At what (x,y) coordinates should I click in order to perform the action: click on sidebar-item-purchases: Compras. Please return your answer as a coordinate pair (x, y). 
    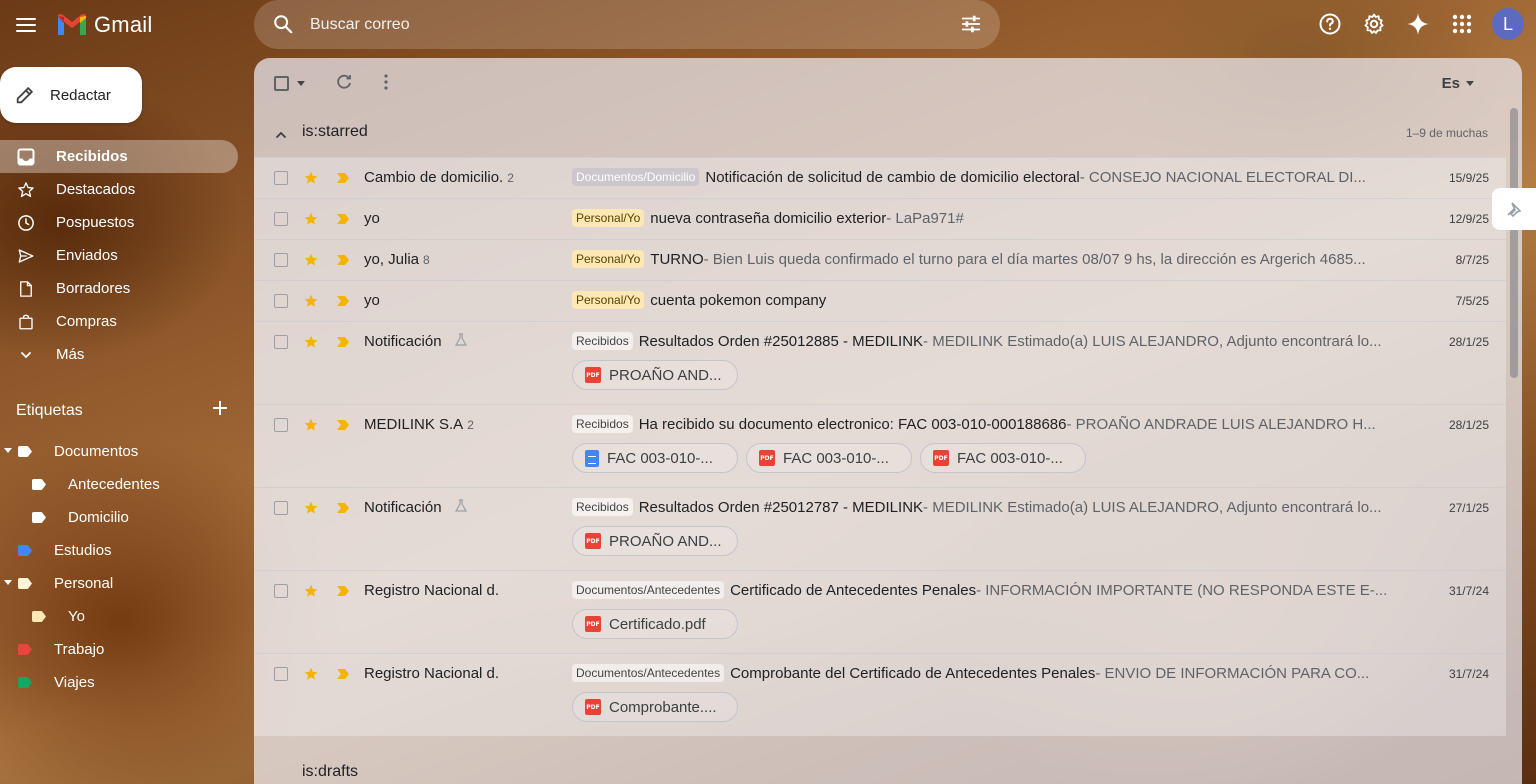
    Looking at the image, I should click on (119, 321).